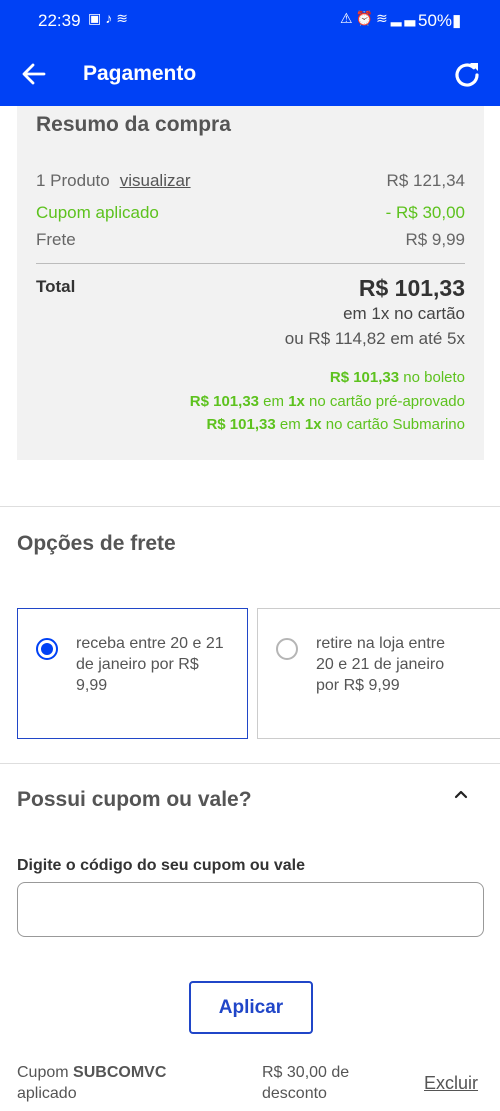 This screenshot has width=500, height=1111. What do you see at coordinates (91, 1083) in the screenshot?
I see `applied-coupon-info: Cupom SUBCOMVC aplicado` at bounding box center [91, 1083].